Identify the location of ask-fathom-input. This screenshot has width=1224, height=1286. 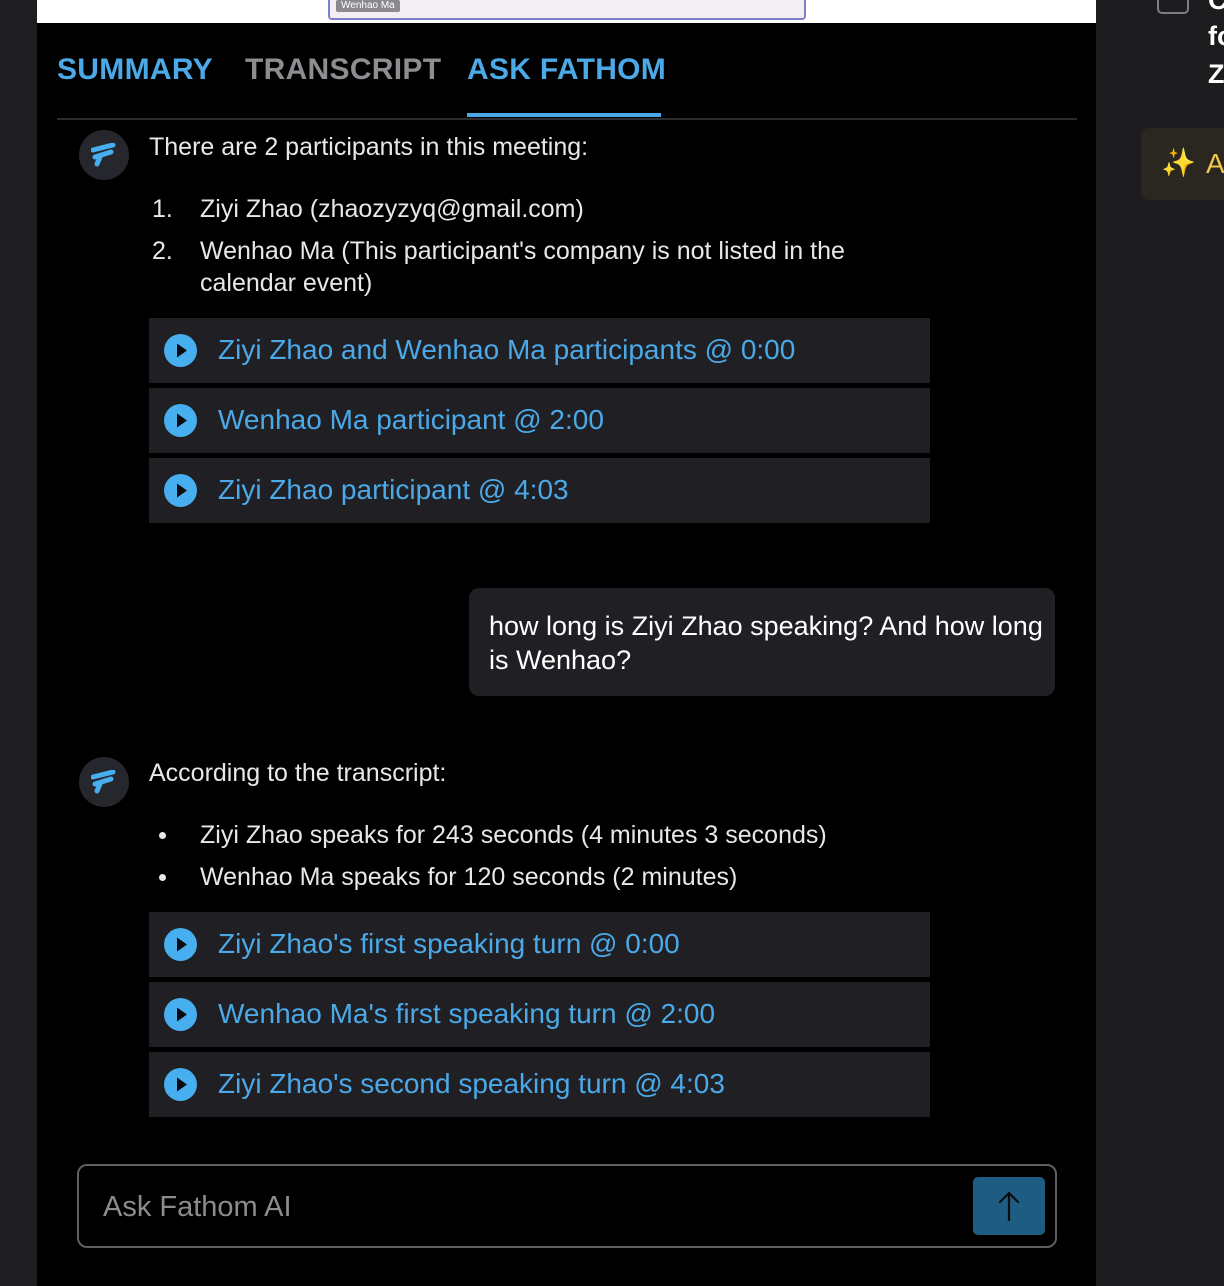
(533, 1207).